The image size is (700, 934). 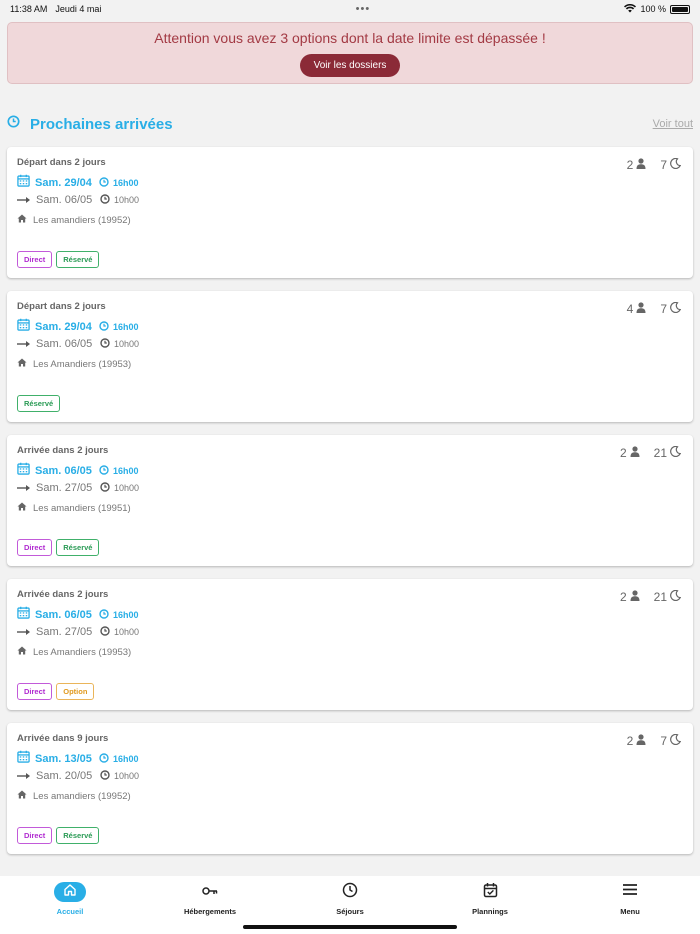 I want to click on end-date: Sam. 06/05, so click(x=64, y=199).